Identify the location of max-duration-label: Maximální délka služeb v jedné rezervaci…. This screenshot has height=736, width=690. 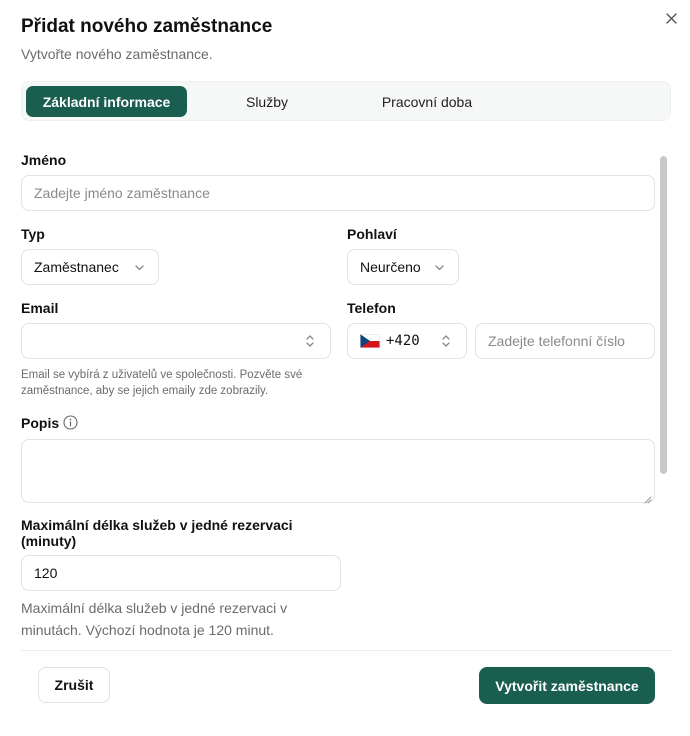
(157, 533).